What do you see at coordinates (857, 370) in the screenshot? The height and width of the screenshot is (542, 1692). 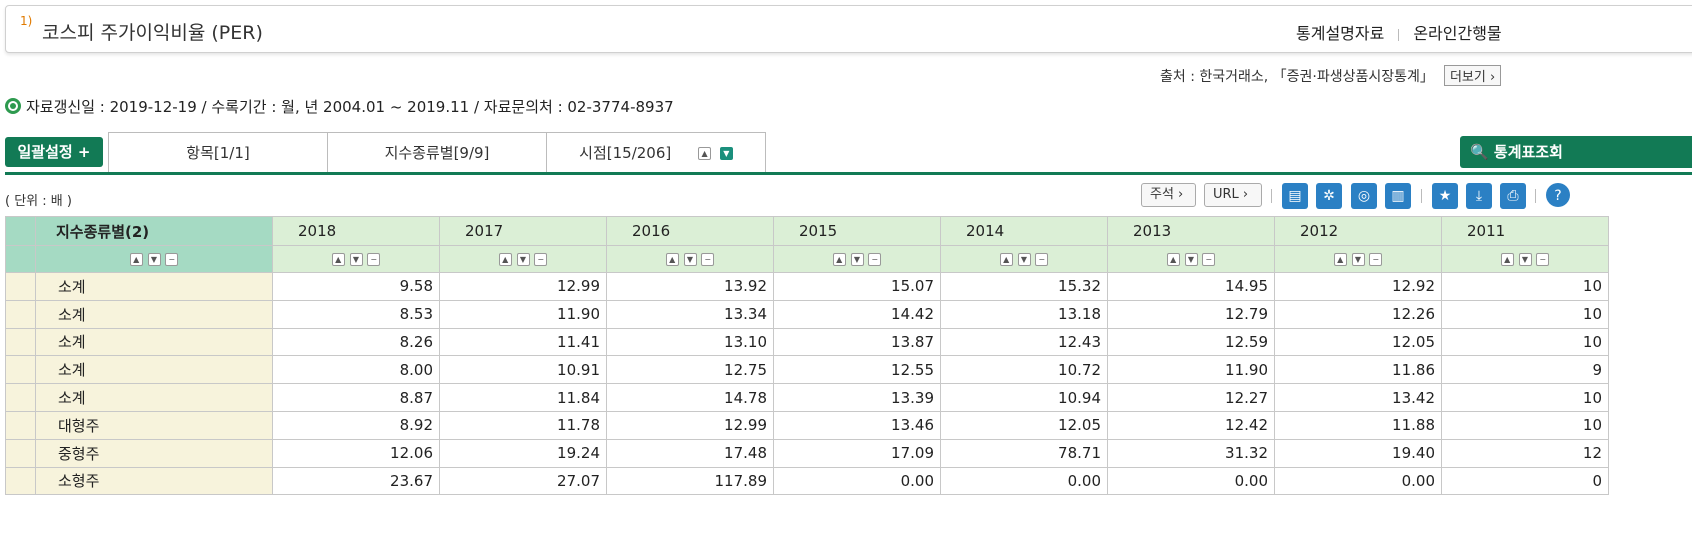 I see `value-cell: 12.55` at bounding box center [857, 370].